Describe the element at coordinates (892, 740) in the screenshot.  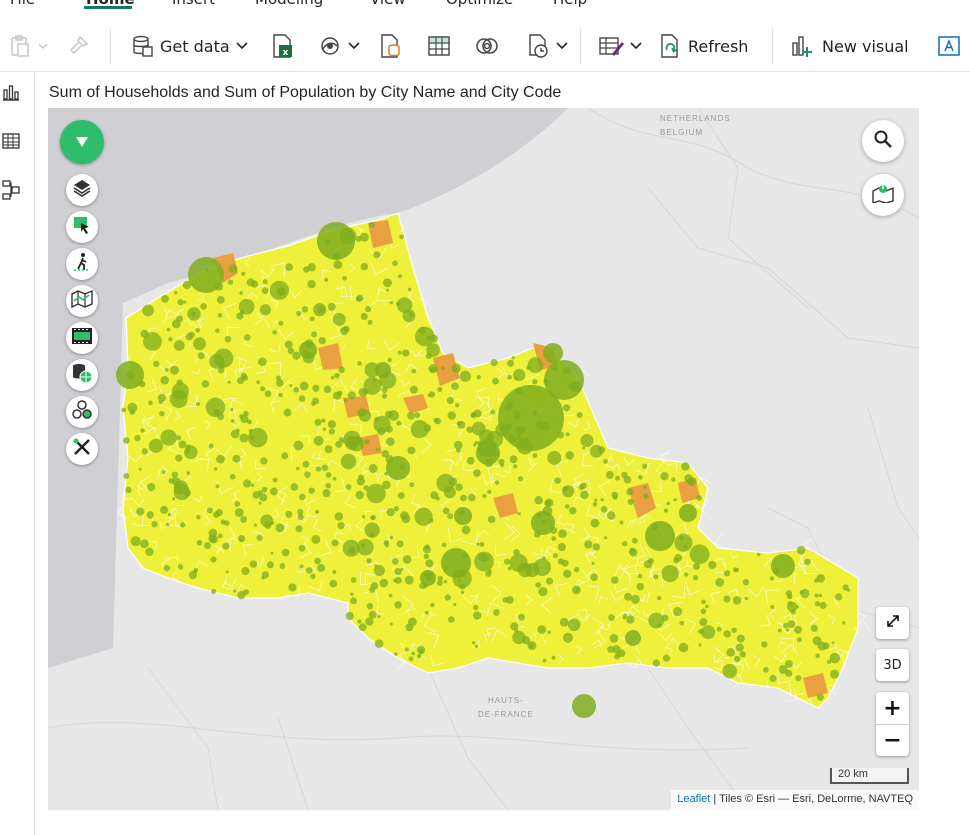
I see `zoom-out-button: −` at that location.